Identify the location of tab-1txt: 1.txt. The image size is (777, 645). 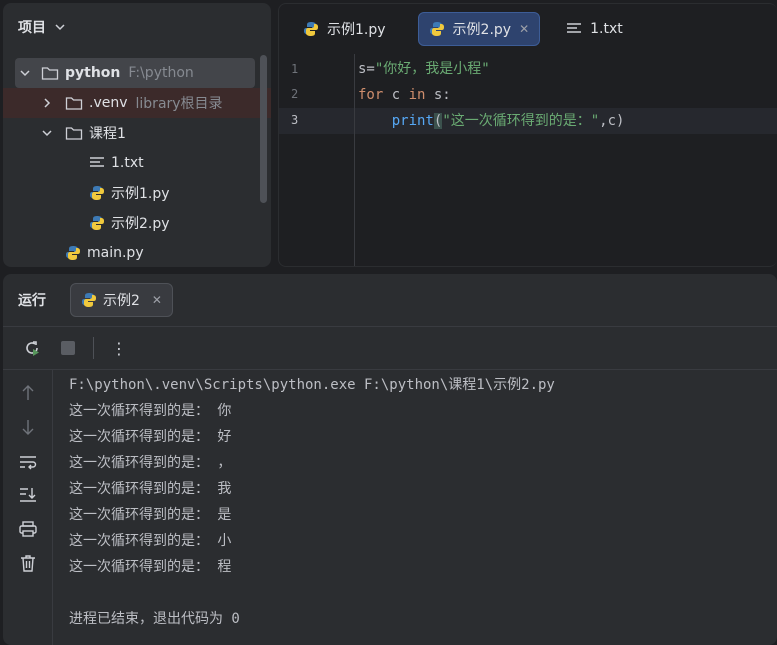
(594, 29).